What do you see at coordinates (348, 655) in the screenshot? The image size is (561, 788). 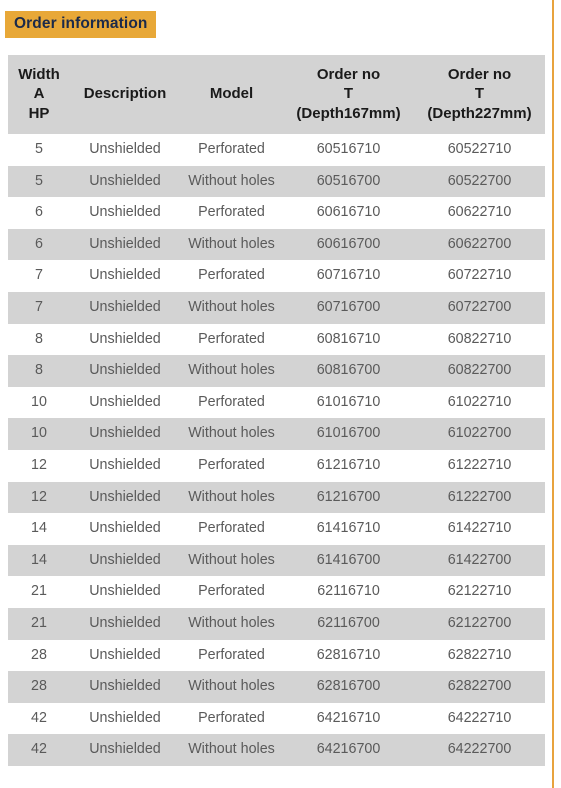 I see `cell-order-no-167: 62816710` at bounding box center [348, 655].